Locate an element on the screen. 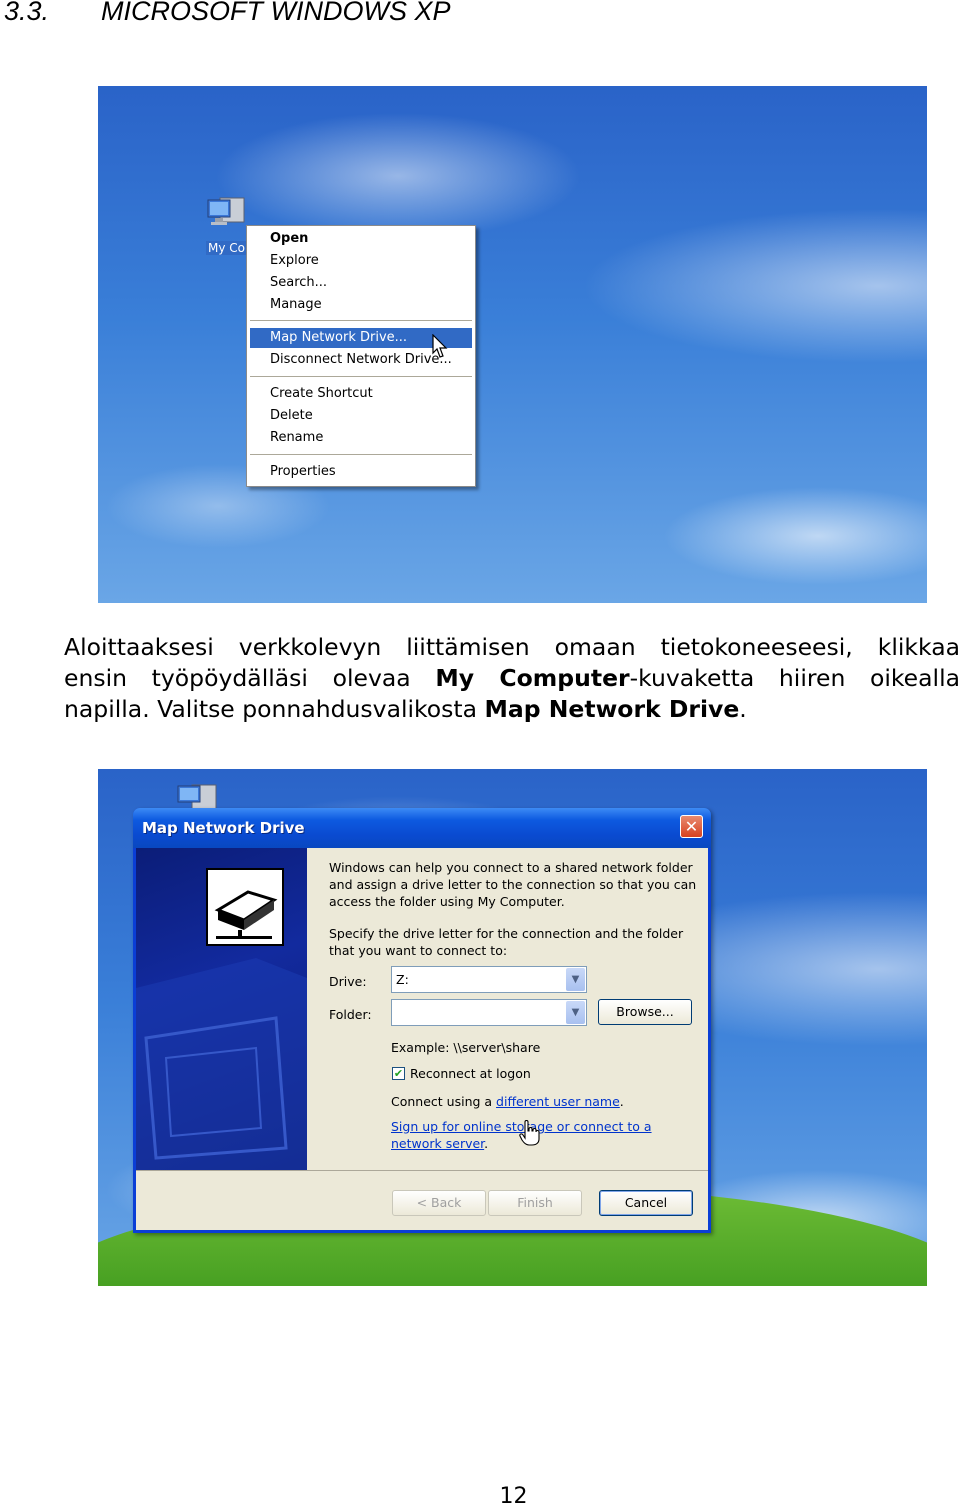 This screenshot has width=960, height=1509. drive-value: Z: is located at coordinates (402, 979).